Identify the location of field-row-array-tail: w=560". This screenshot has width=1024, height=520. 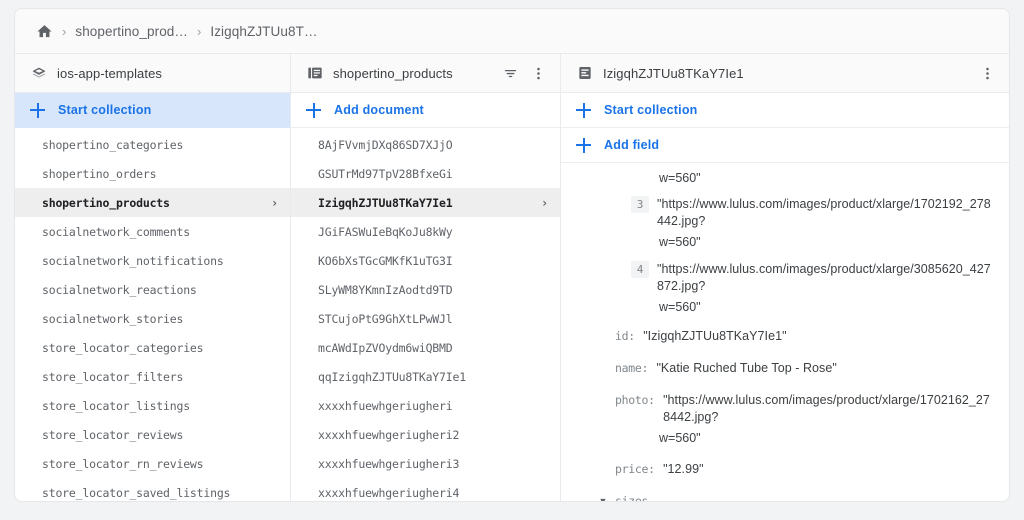
(785, 180).